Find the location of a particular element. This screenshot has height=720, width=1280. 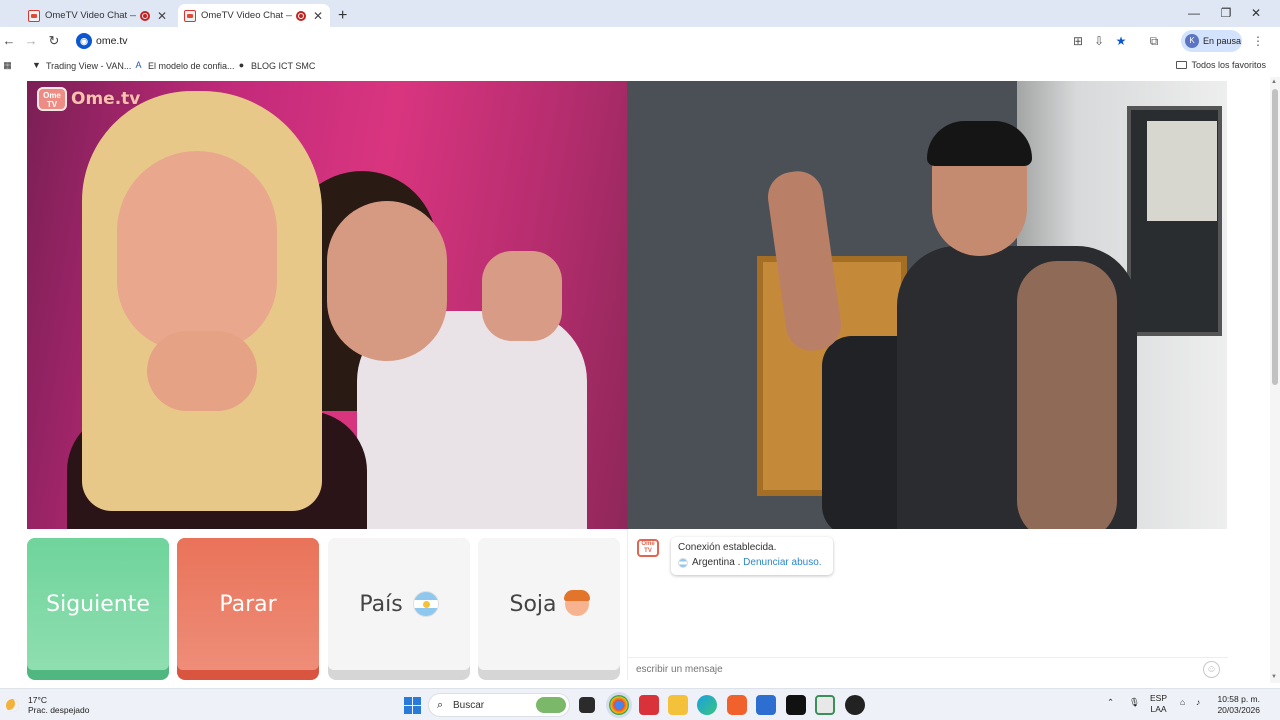

weather-temp: 17°C is located at coordinates (37, 700).